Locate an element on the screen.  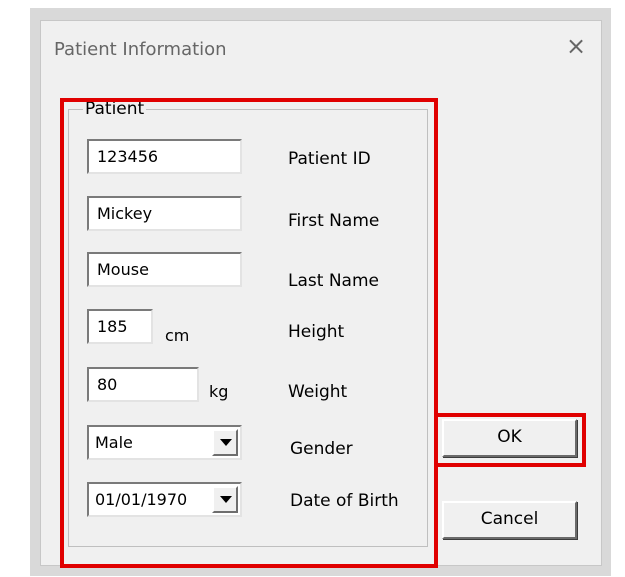
gender-dropdown: Male is located at coordinates (164, 442).